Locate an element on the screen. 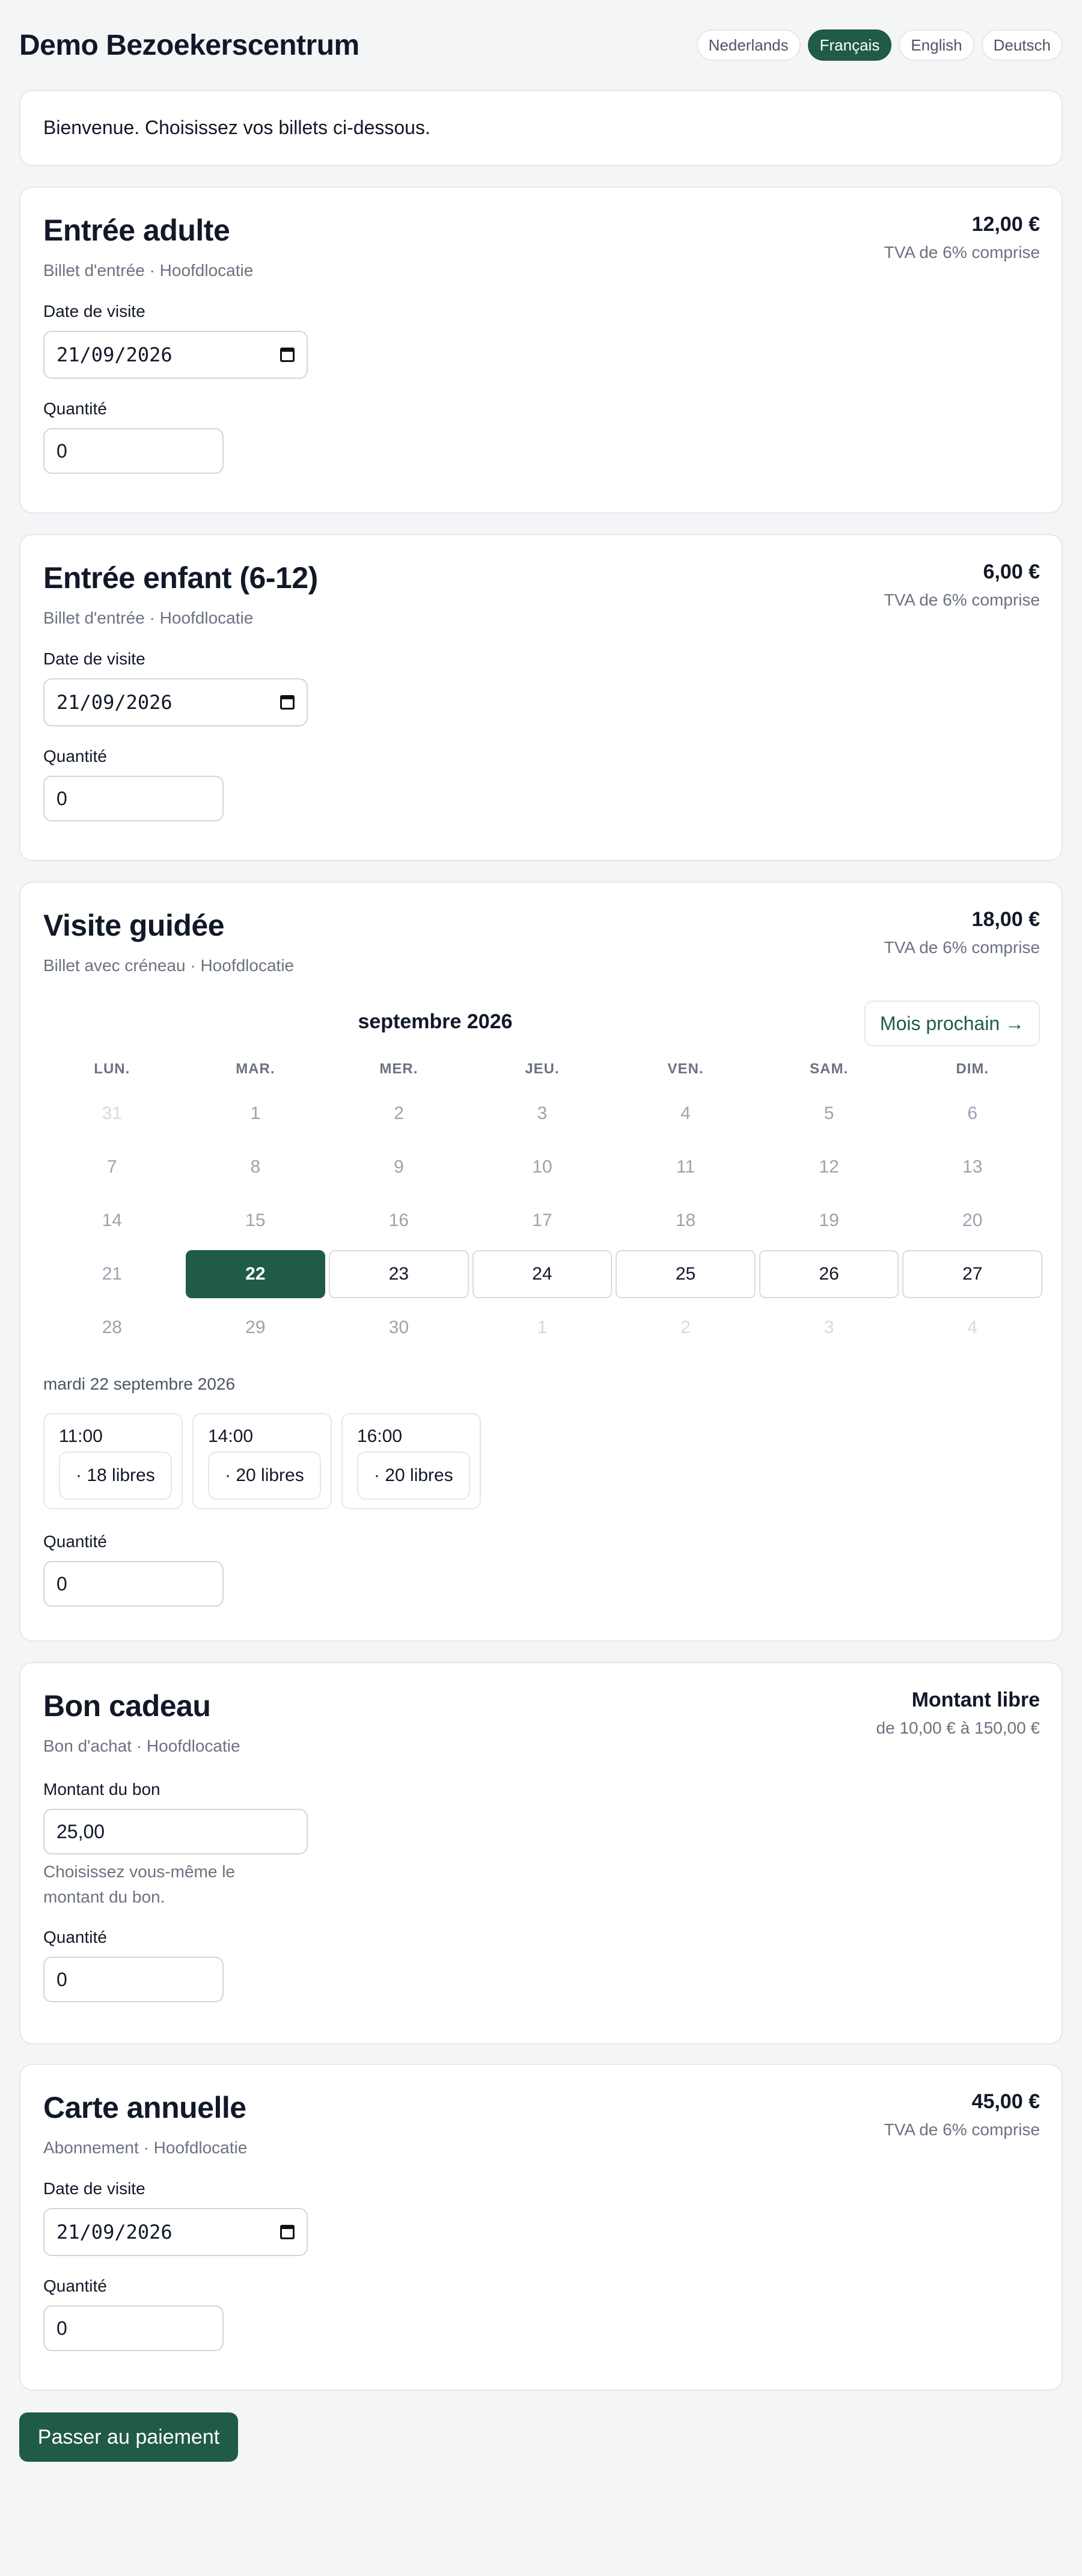  calendar-day: 13 is located at coordinates (972, 1167).